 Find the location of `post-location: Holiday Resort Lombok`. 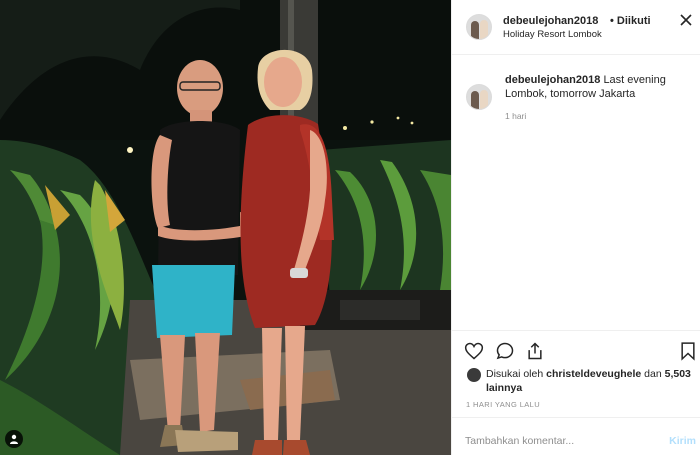

post-location: Holiday Resort Lombok is located at coordinates (552, 34).